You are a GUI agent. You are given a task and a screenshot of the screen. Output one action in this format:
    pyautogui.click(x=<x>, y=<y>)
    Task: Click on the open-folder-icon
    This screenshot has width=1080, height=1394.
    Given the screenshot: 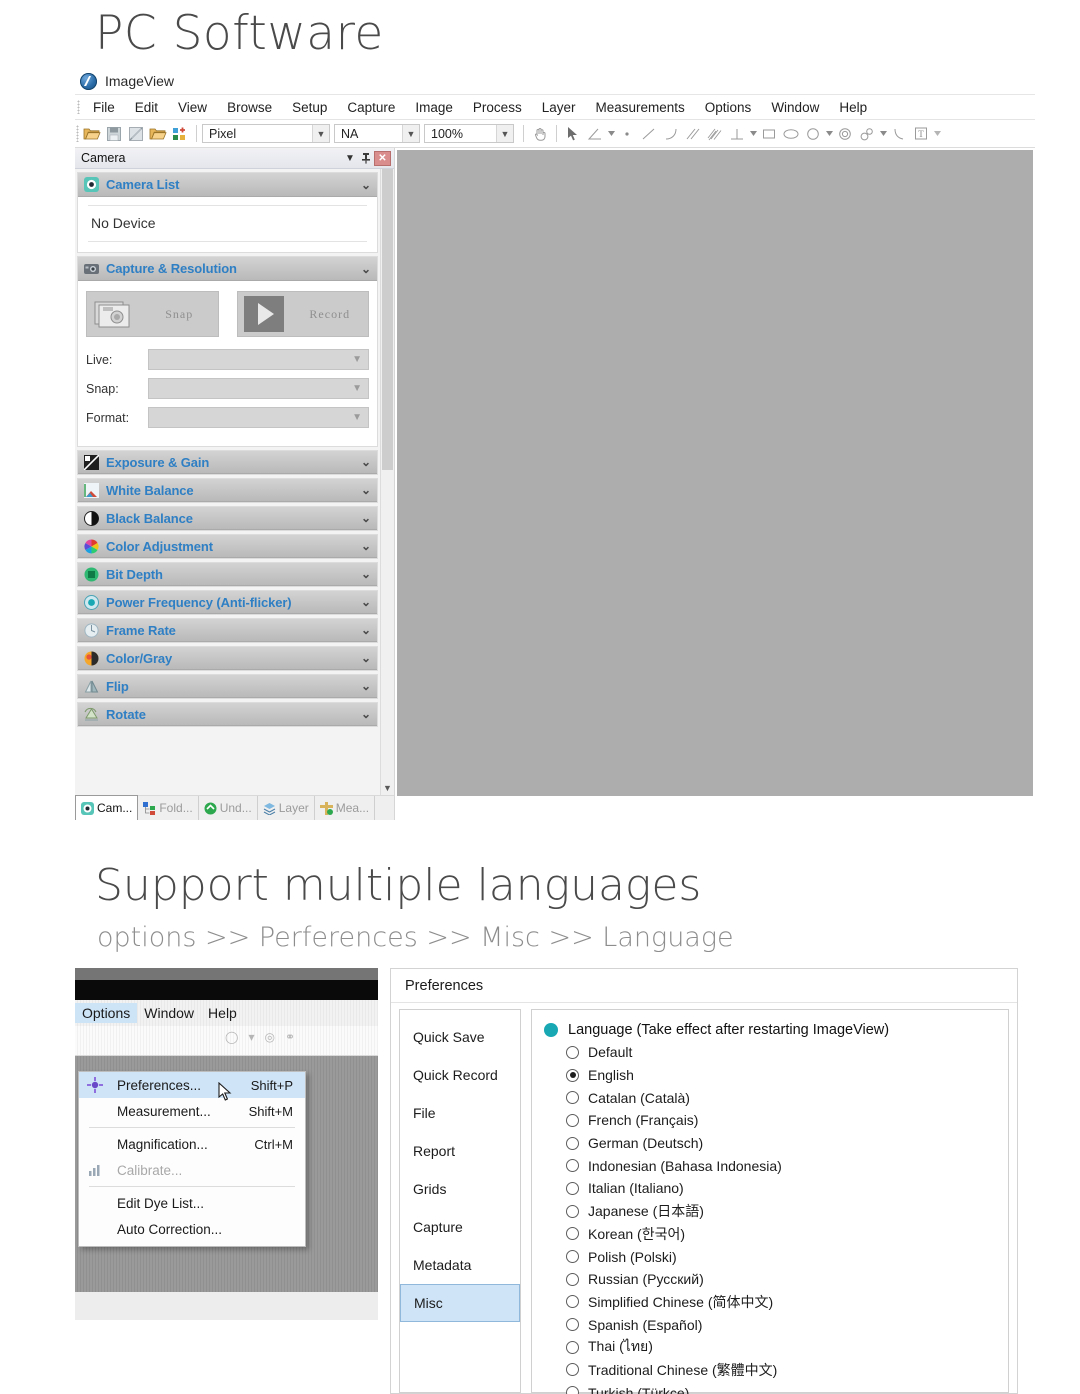 What is the action you would take?
    pyautogui.click(x=92, y=134)
    